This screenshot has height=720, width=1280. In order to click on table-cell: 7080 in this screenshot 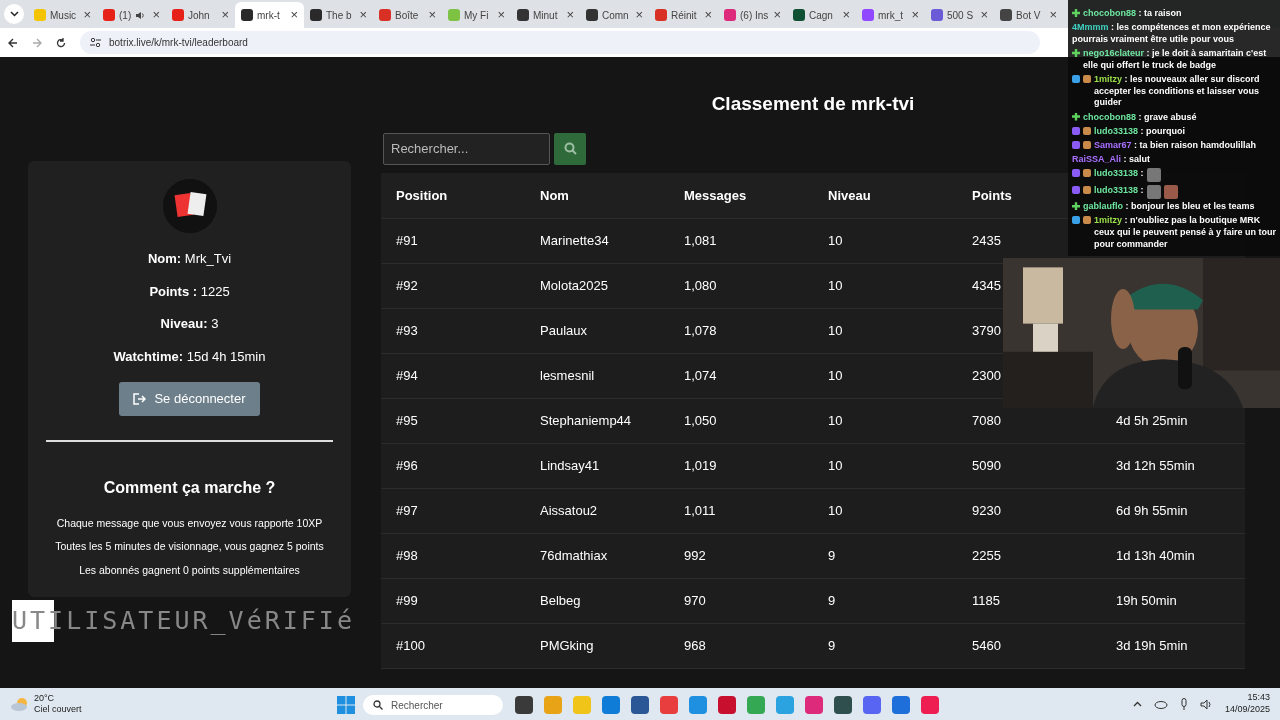, I will do `click(986, 421)`.